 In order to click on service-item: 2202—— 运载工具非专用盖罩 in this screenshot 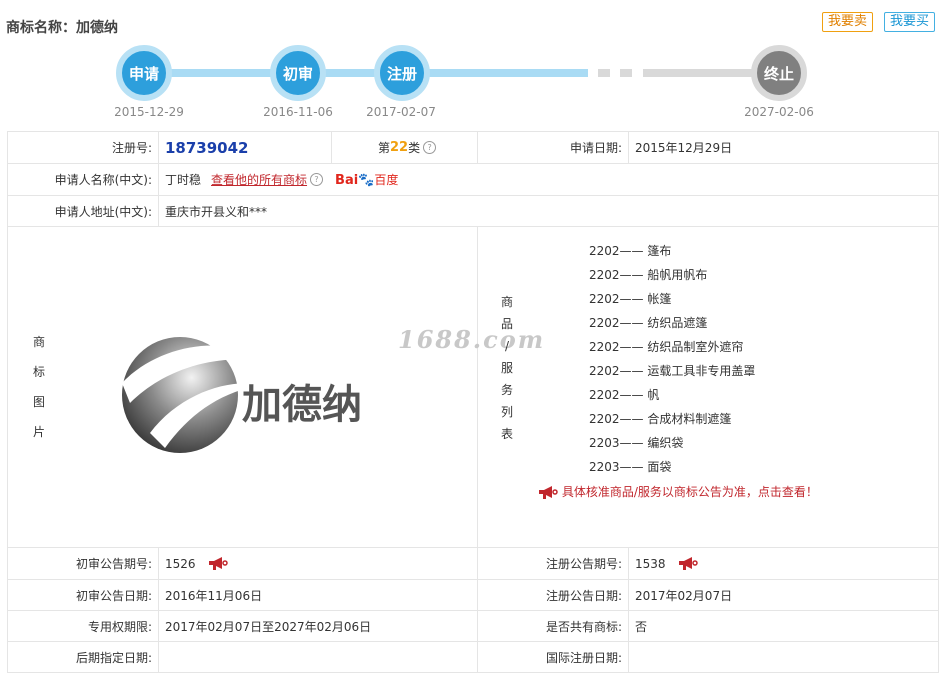, I will do `click(672, 371)`.